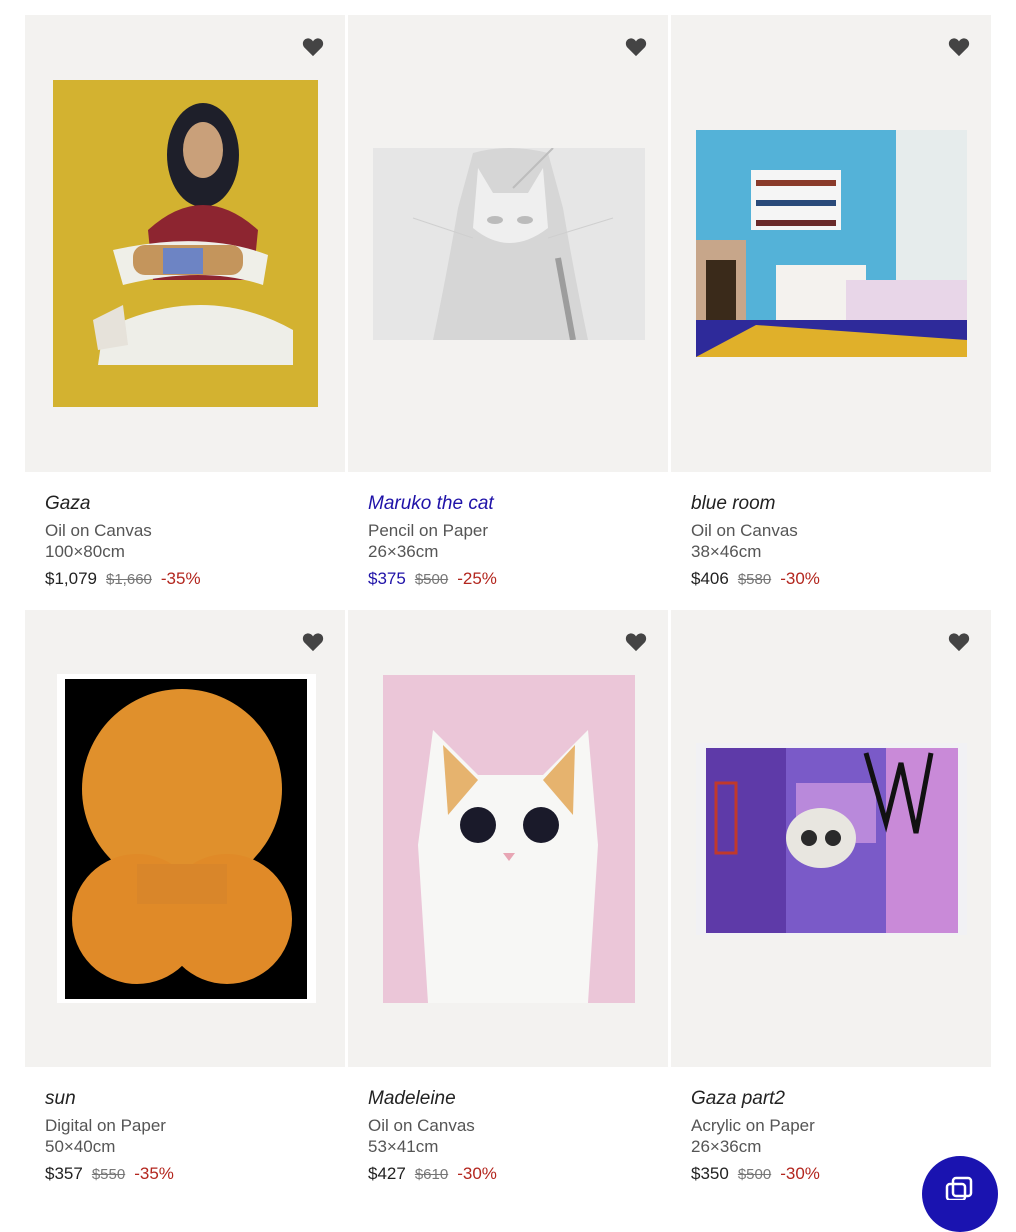 The image size is (1016, 1232). I want to click on artwork-medium: Pencil on Paper, so click(428, 530).